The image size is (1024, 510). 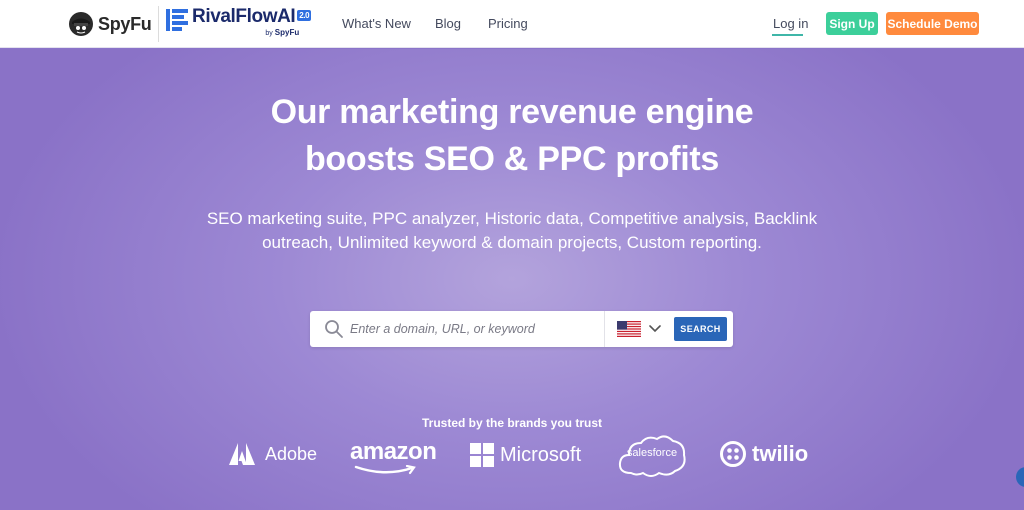 I want to click on rivalflow-logo-icon, so click(x=177, y=20).